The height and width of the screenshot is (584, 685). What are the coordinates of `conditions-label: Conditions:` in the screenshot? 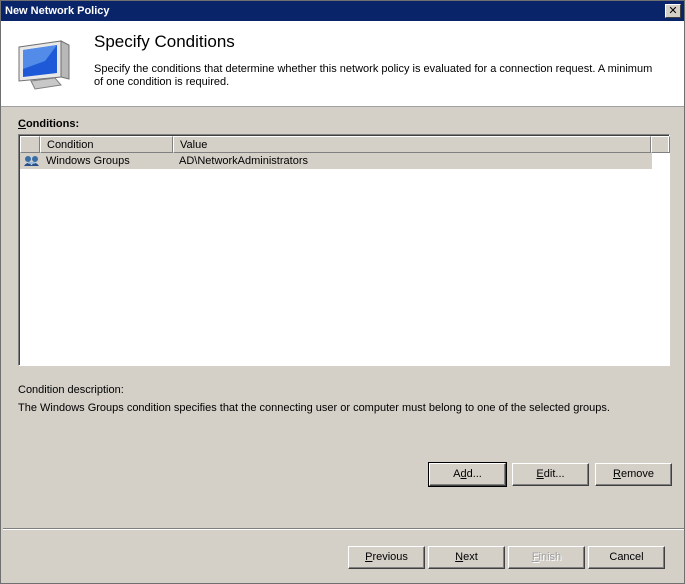 It's located at (49, 124).